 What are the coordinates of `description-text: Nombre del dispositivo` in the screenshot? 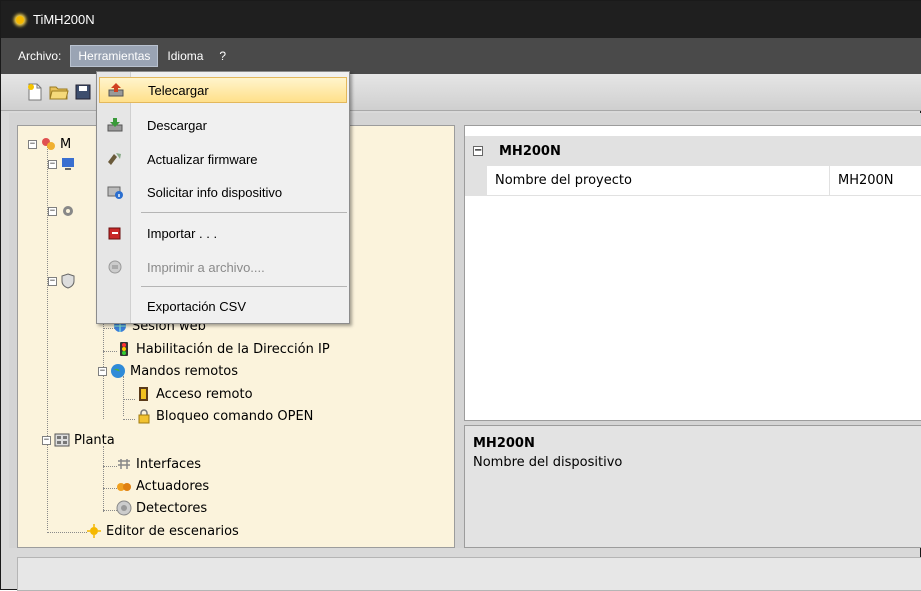 It's located at (548, 462).